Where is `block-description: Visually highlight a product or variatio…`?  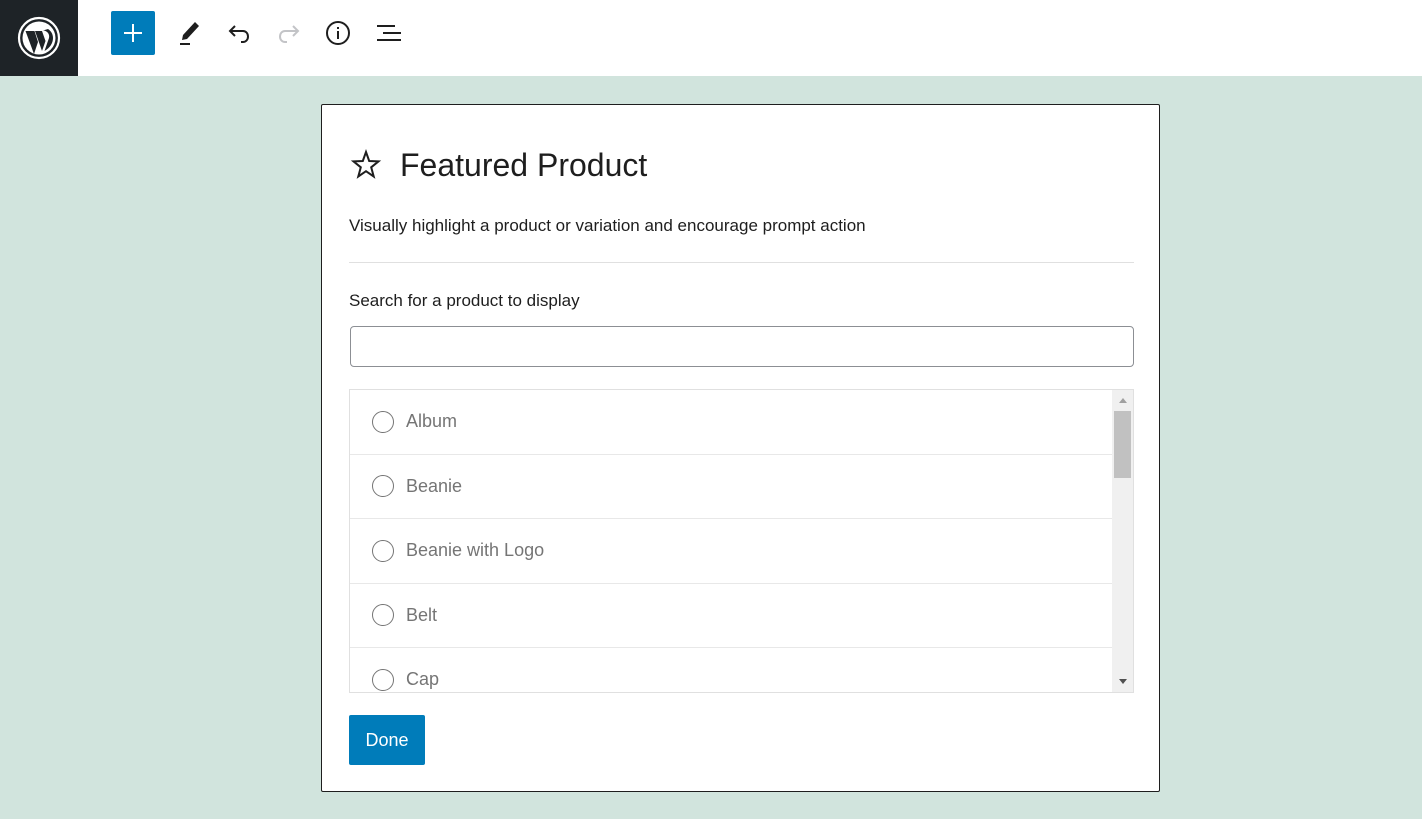
block-description: Visually highlight a product or variatio… is located at coordinates (607, 226).